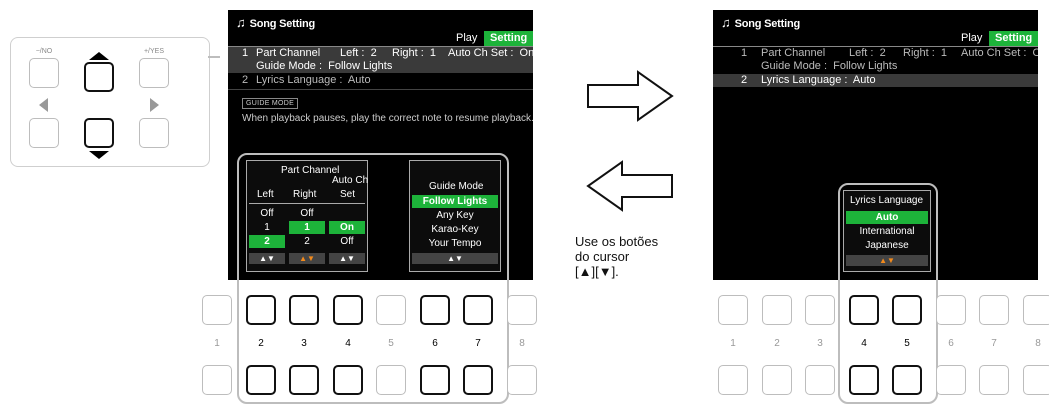  Describe the element at coordinates (99, 155) in the screenshot. I see `down-arrow-icon` at that location.